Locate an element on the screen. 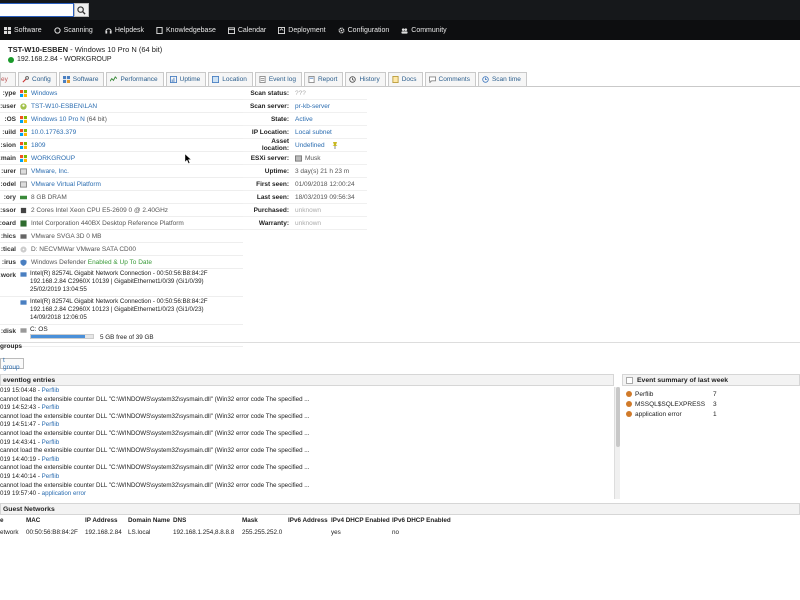  info-row-last-seen: Last seen: 18/03/2019 09:56:34 is located at coordinates (305, 197).